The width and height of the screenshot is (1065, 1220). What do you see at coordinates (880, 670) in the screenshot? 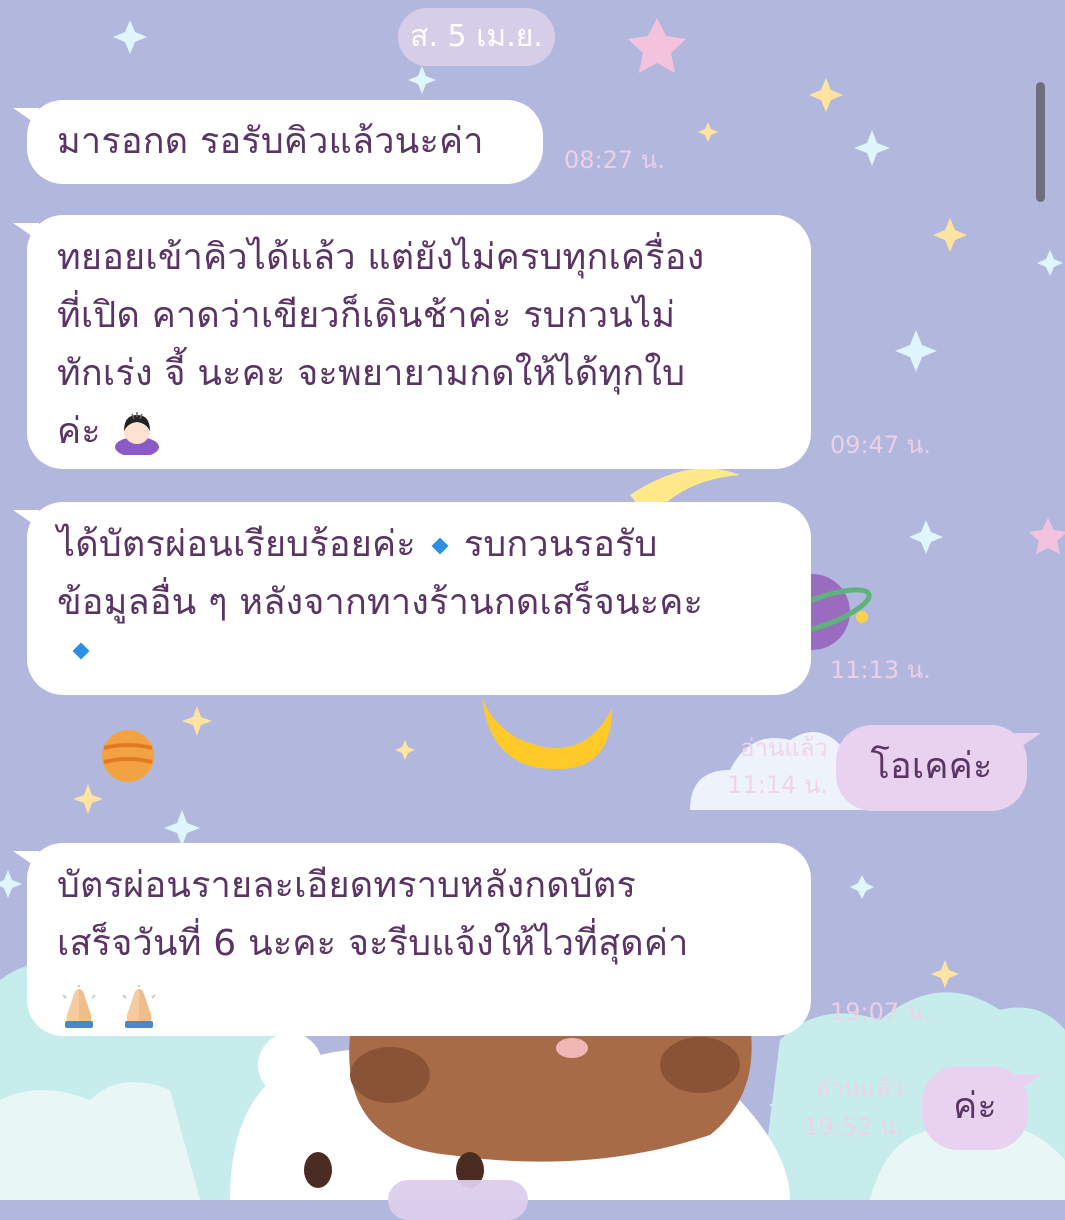
I see `message-timestamp: 11:13 น.` at bounding box center [880, 670].